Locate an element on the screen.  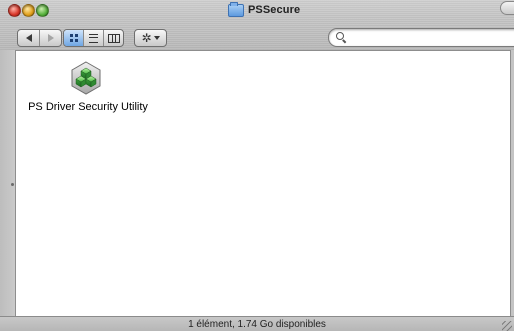
action-menu-button: ✲ is located at coordinates (150, 38).